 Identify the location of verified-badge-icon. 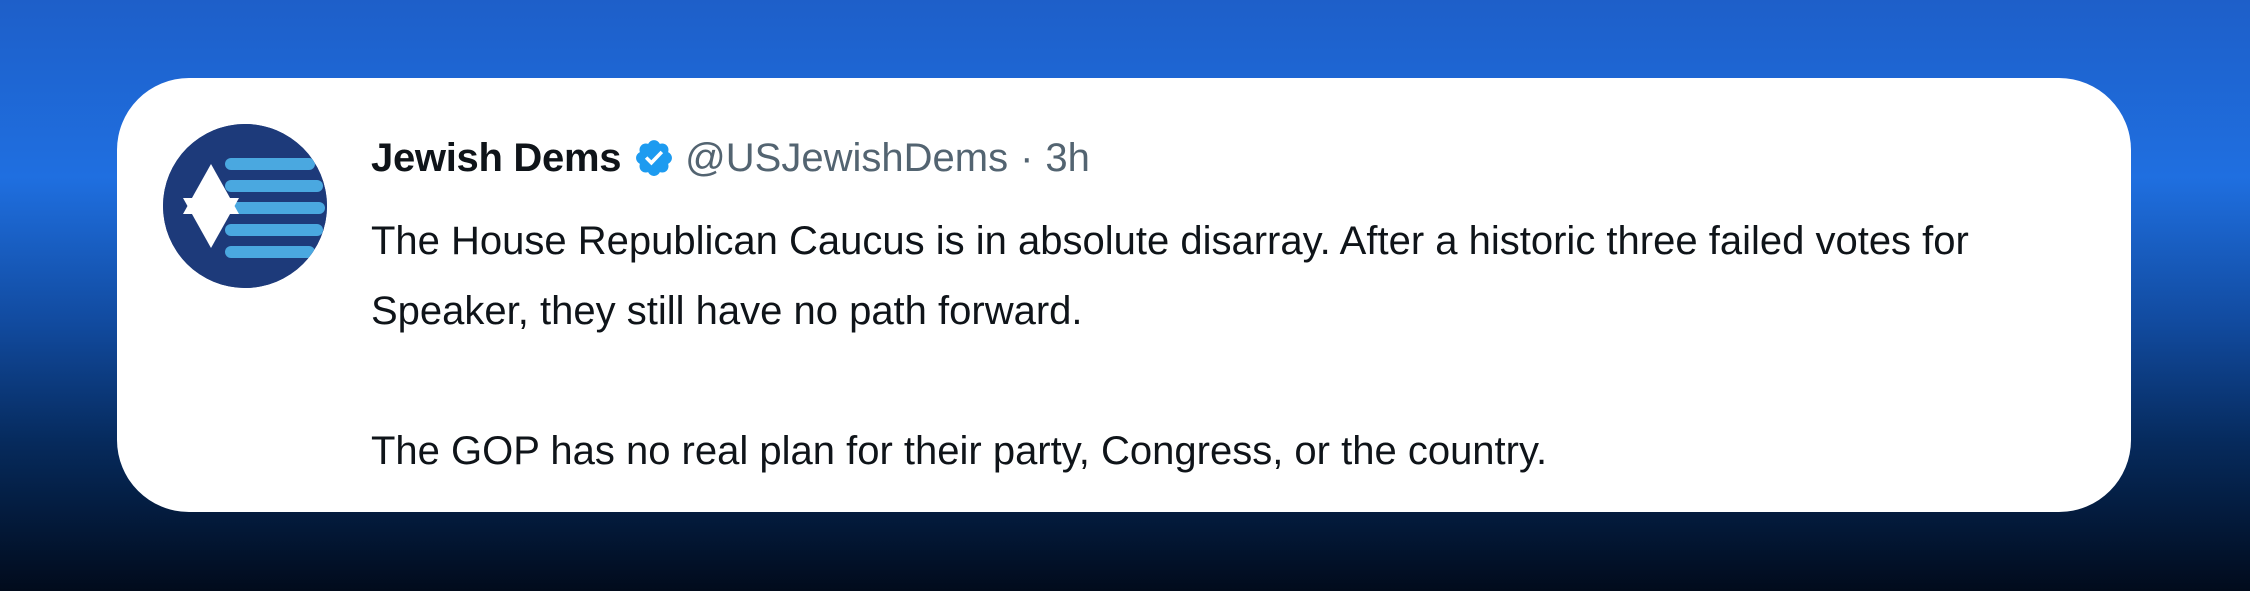
(654, 158).